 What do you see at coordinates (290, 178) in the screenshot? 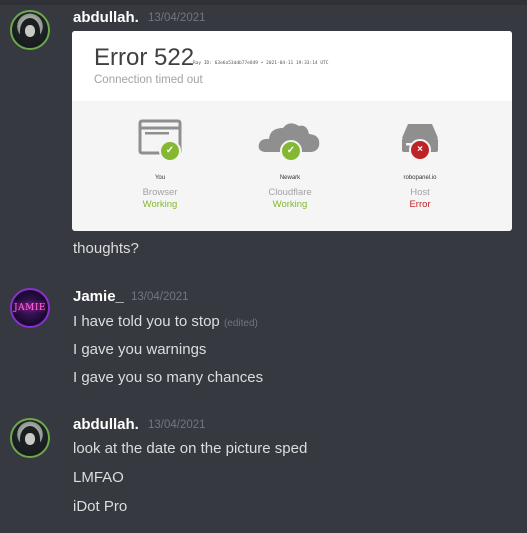
I see `node-name: Newark` at bounding box center [290, 178].